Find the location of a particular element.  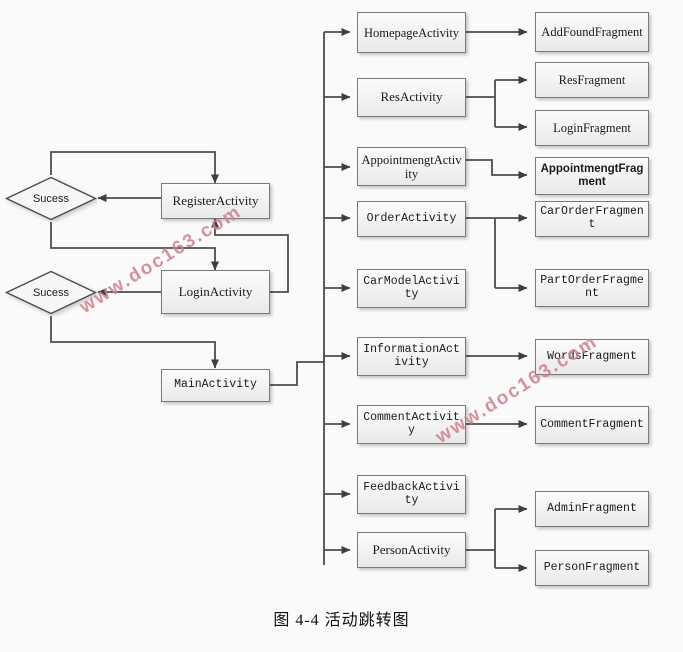

node-words-fragment: WordsFragment is located at coordinates (592, 357).